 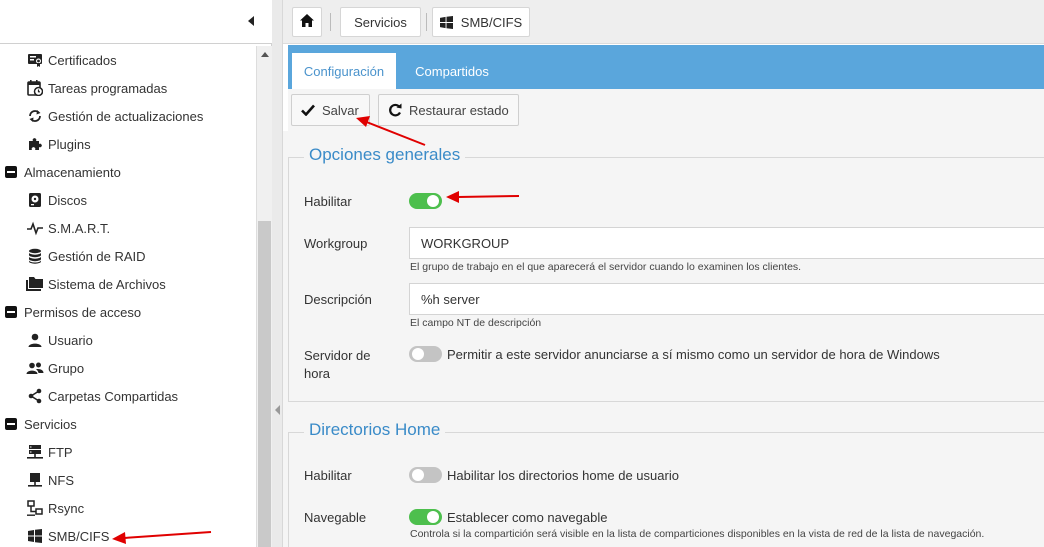 What do you see at coordinates (328, 475) in the screenshot?
I see `home-enable-label: Habilitar` at bounding box center [328, 475].